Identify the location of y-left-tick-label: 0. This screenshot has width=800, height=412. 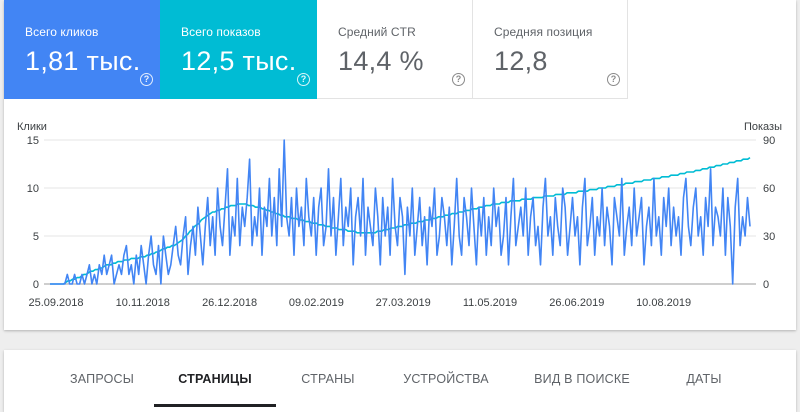
(36, 285).